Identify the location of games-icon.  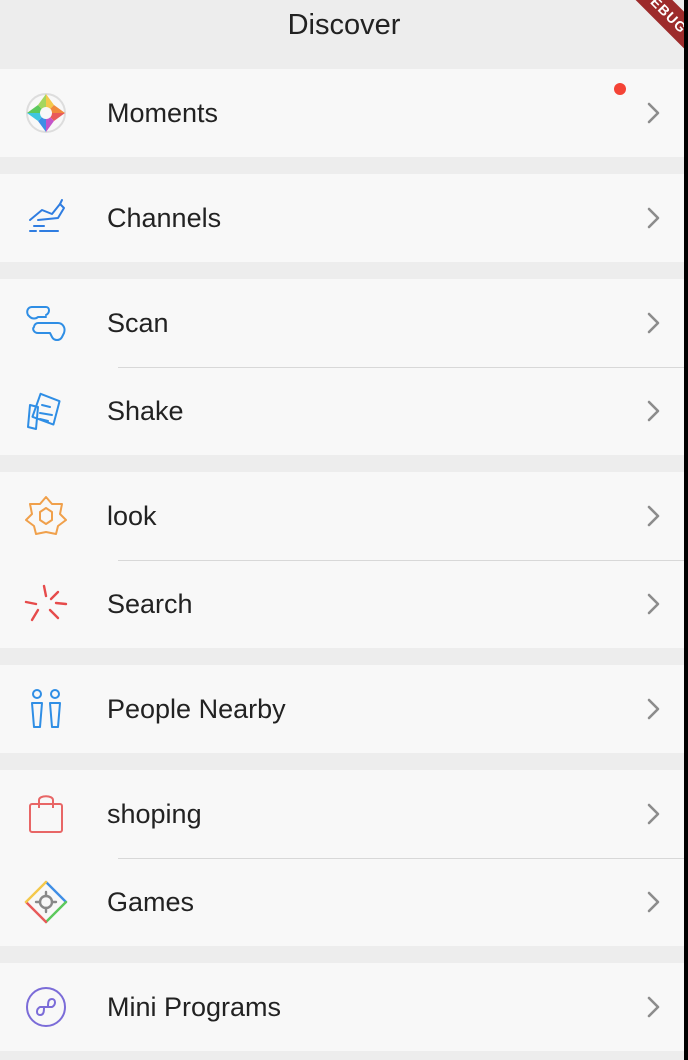
(46, 902).